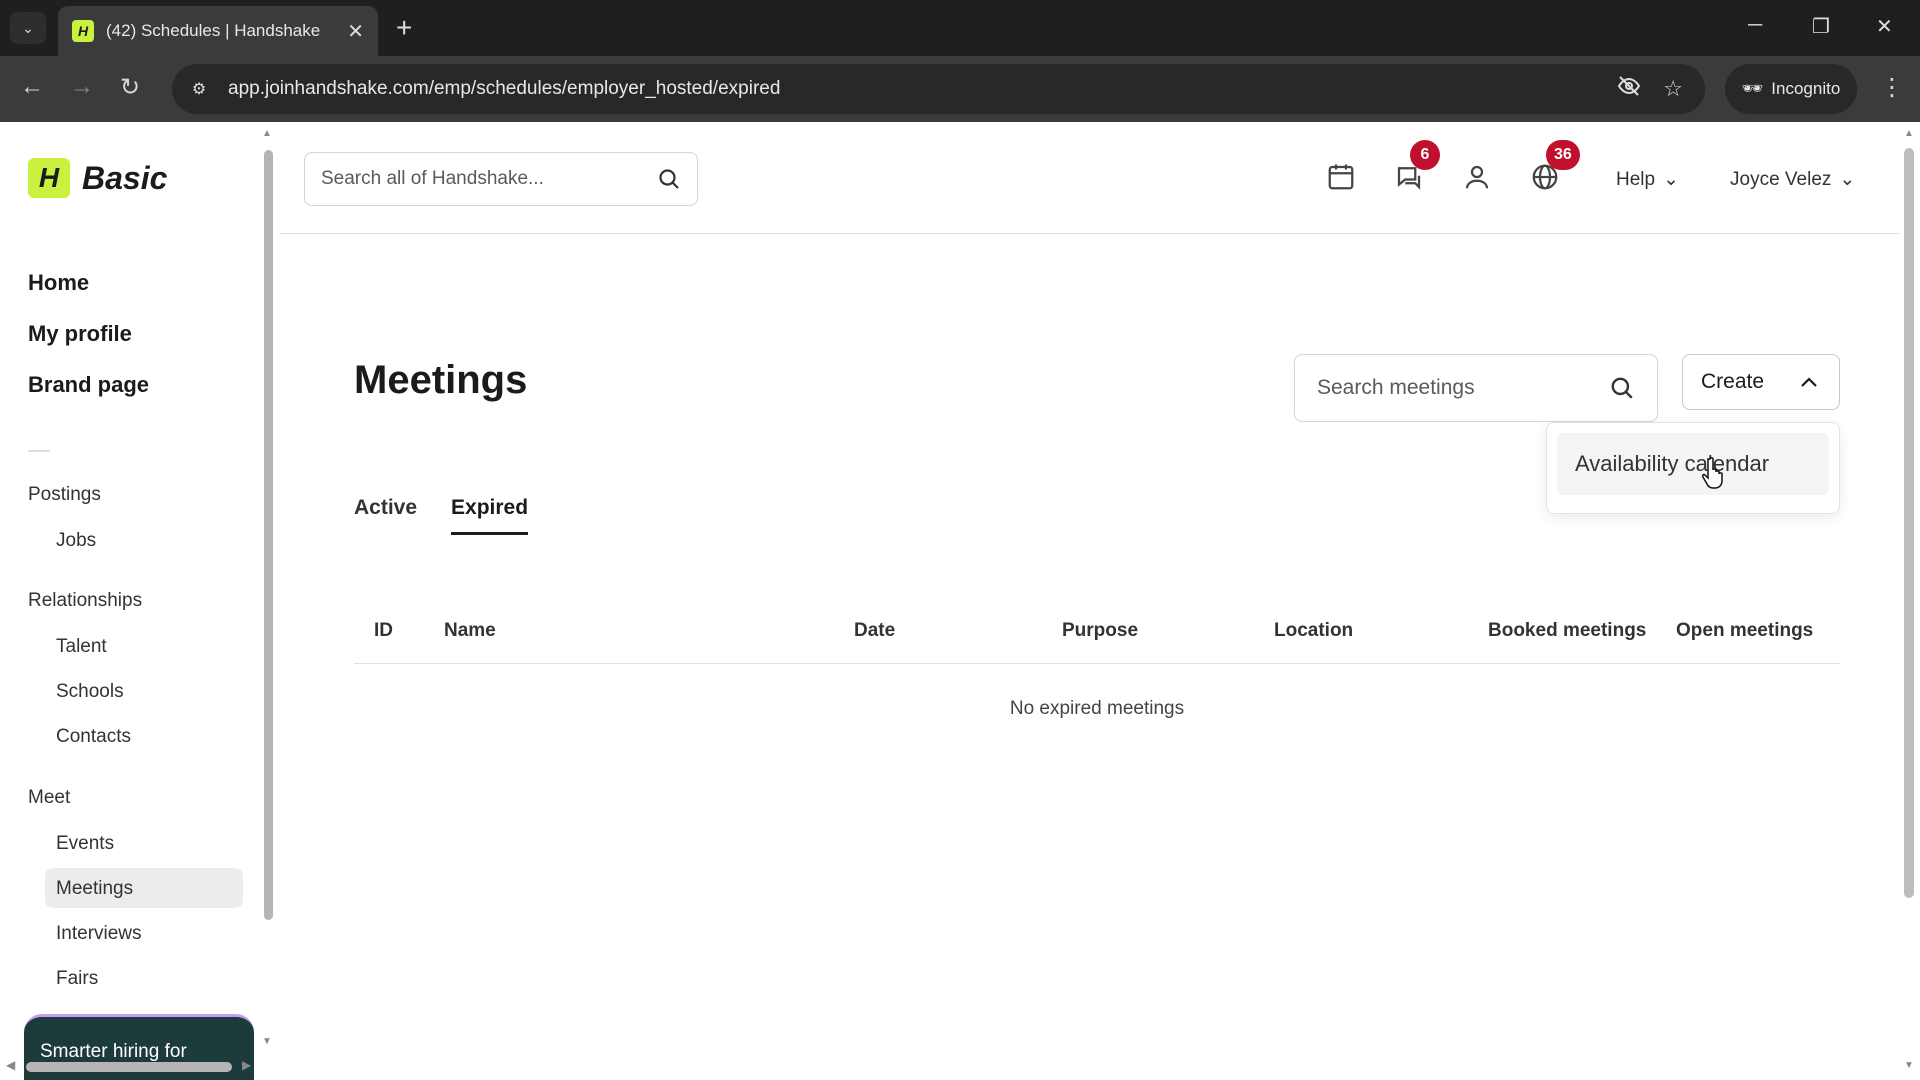  What do you see at coordinates (246, 1065) in the screenshot?
I see `scroll-right-icon: ▶` at bounding box center [246, 1065].